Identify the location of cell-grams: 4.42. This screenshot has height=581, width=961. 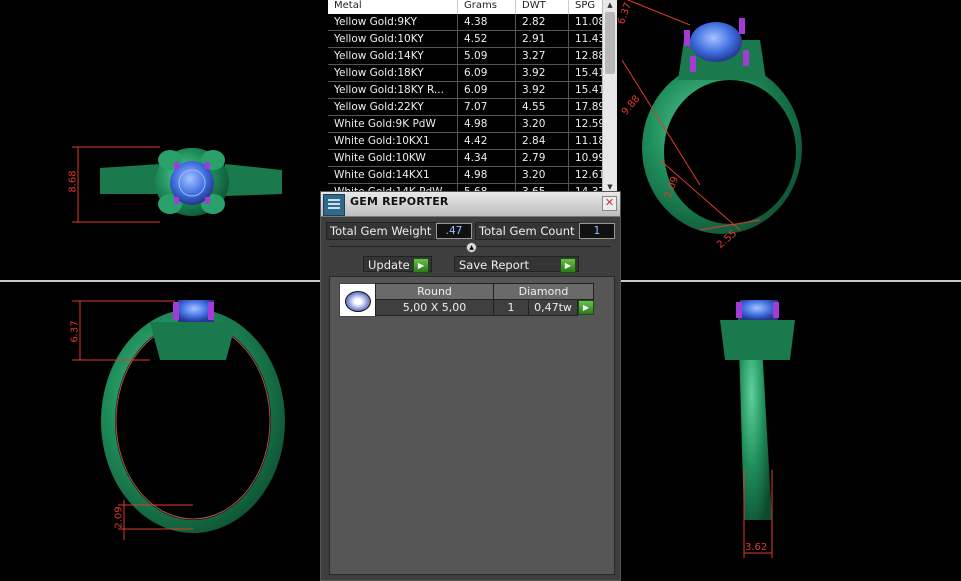
(487, 141).